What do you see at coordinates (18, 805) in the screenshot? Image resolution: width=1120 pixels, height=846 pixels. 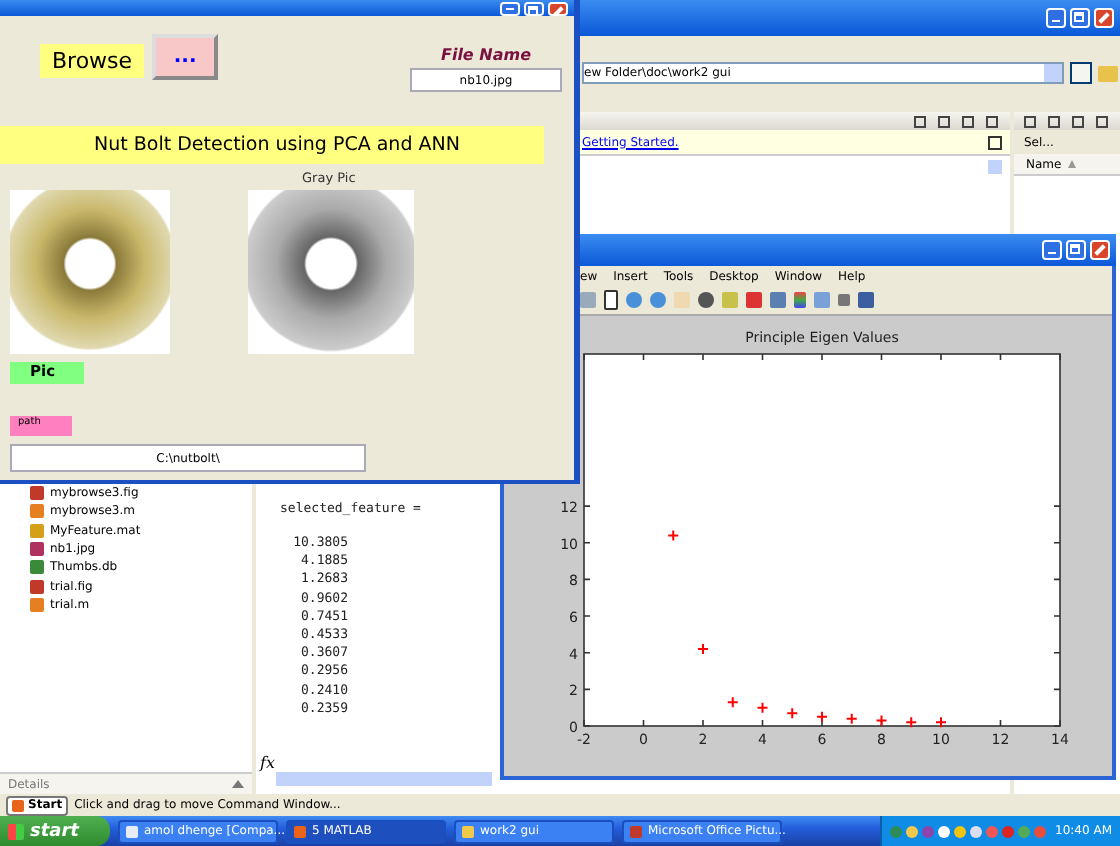 I see `matlab-icon` at bounding box center [18, 805].